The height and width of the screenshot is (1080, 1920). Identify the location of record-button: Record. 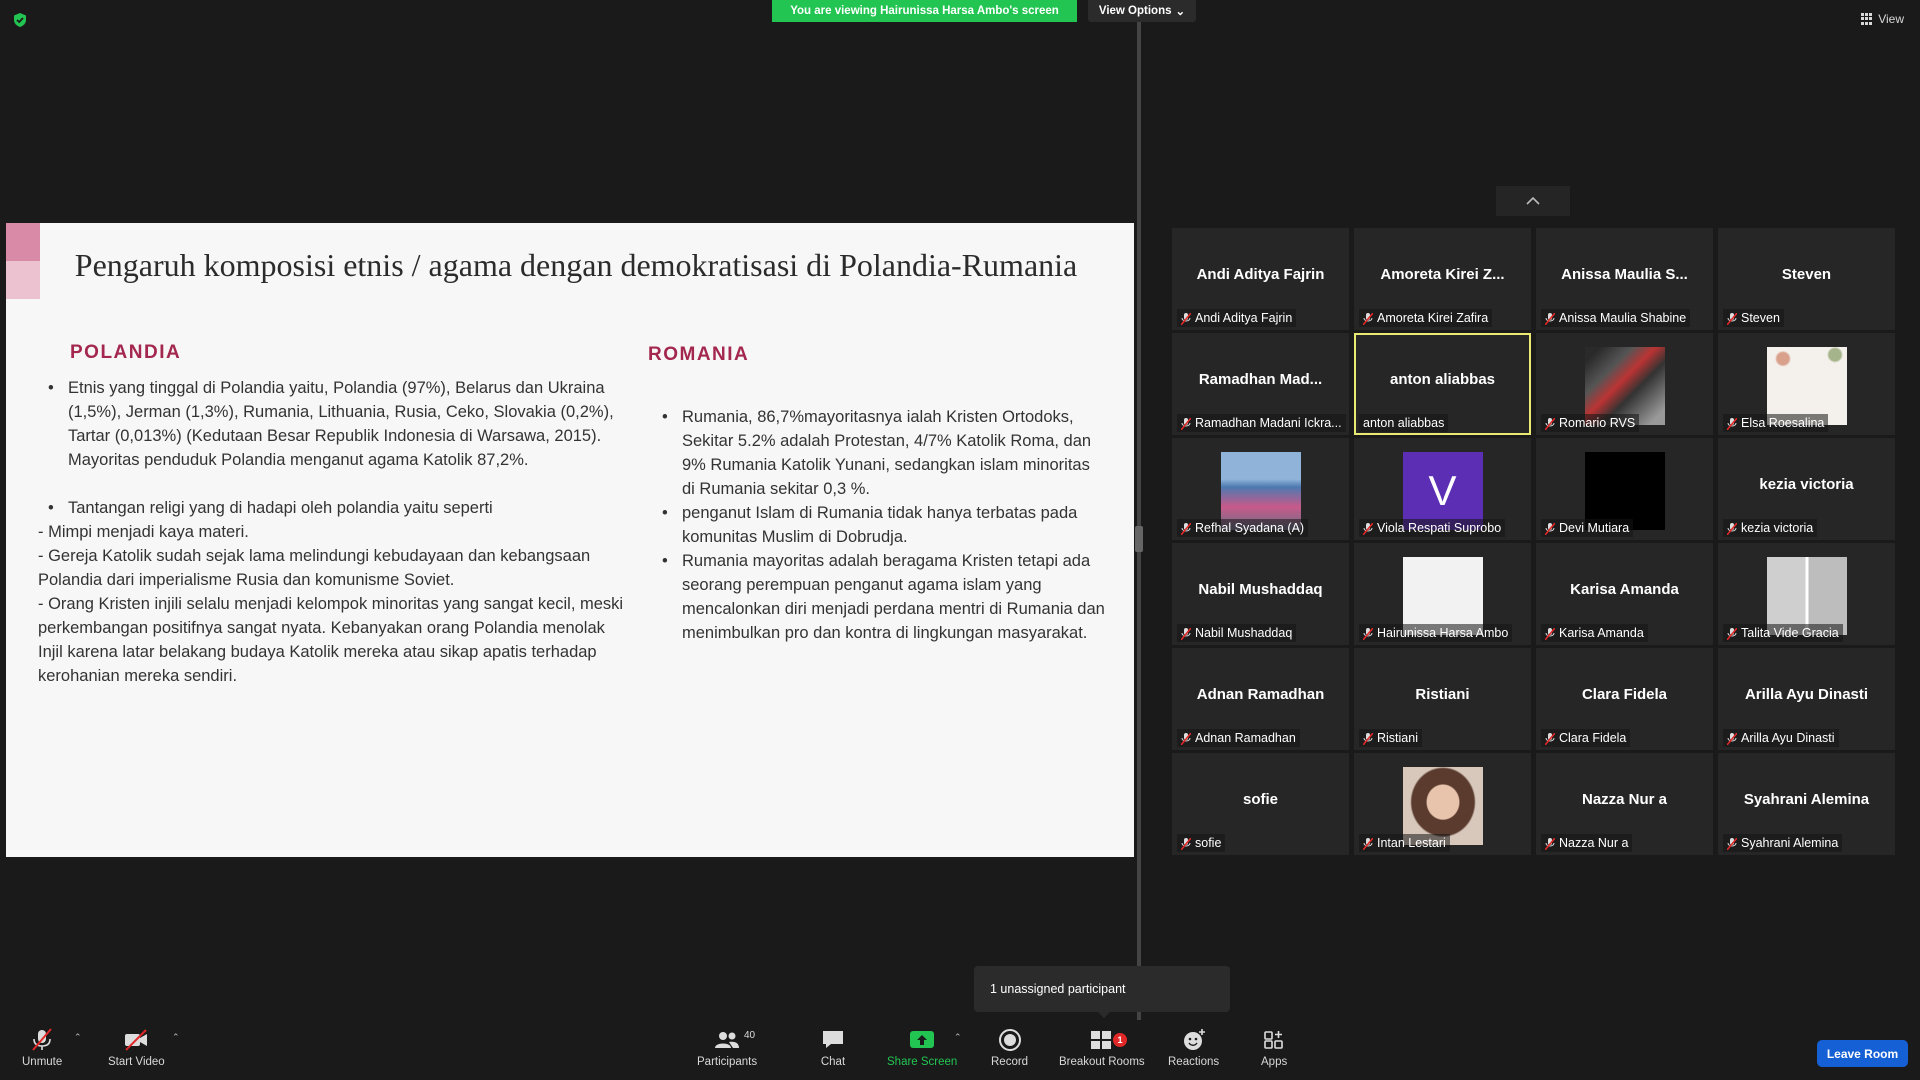
(1009, 1048).